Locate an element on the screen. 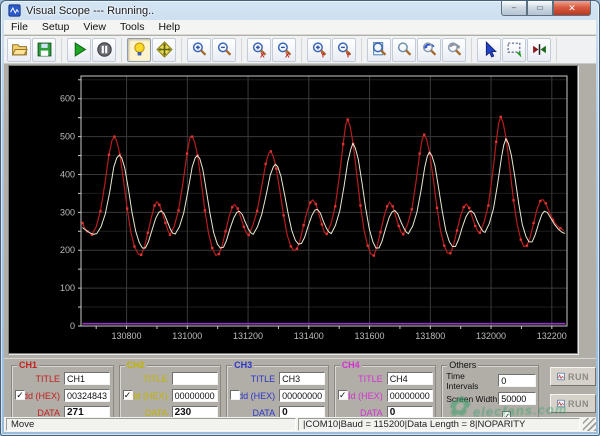  svg-text: 400 is located at coordinates (67, 174).